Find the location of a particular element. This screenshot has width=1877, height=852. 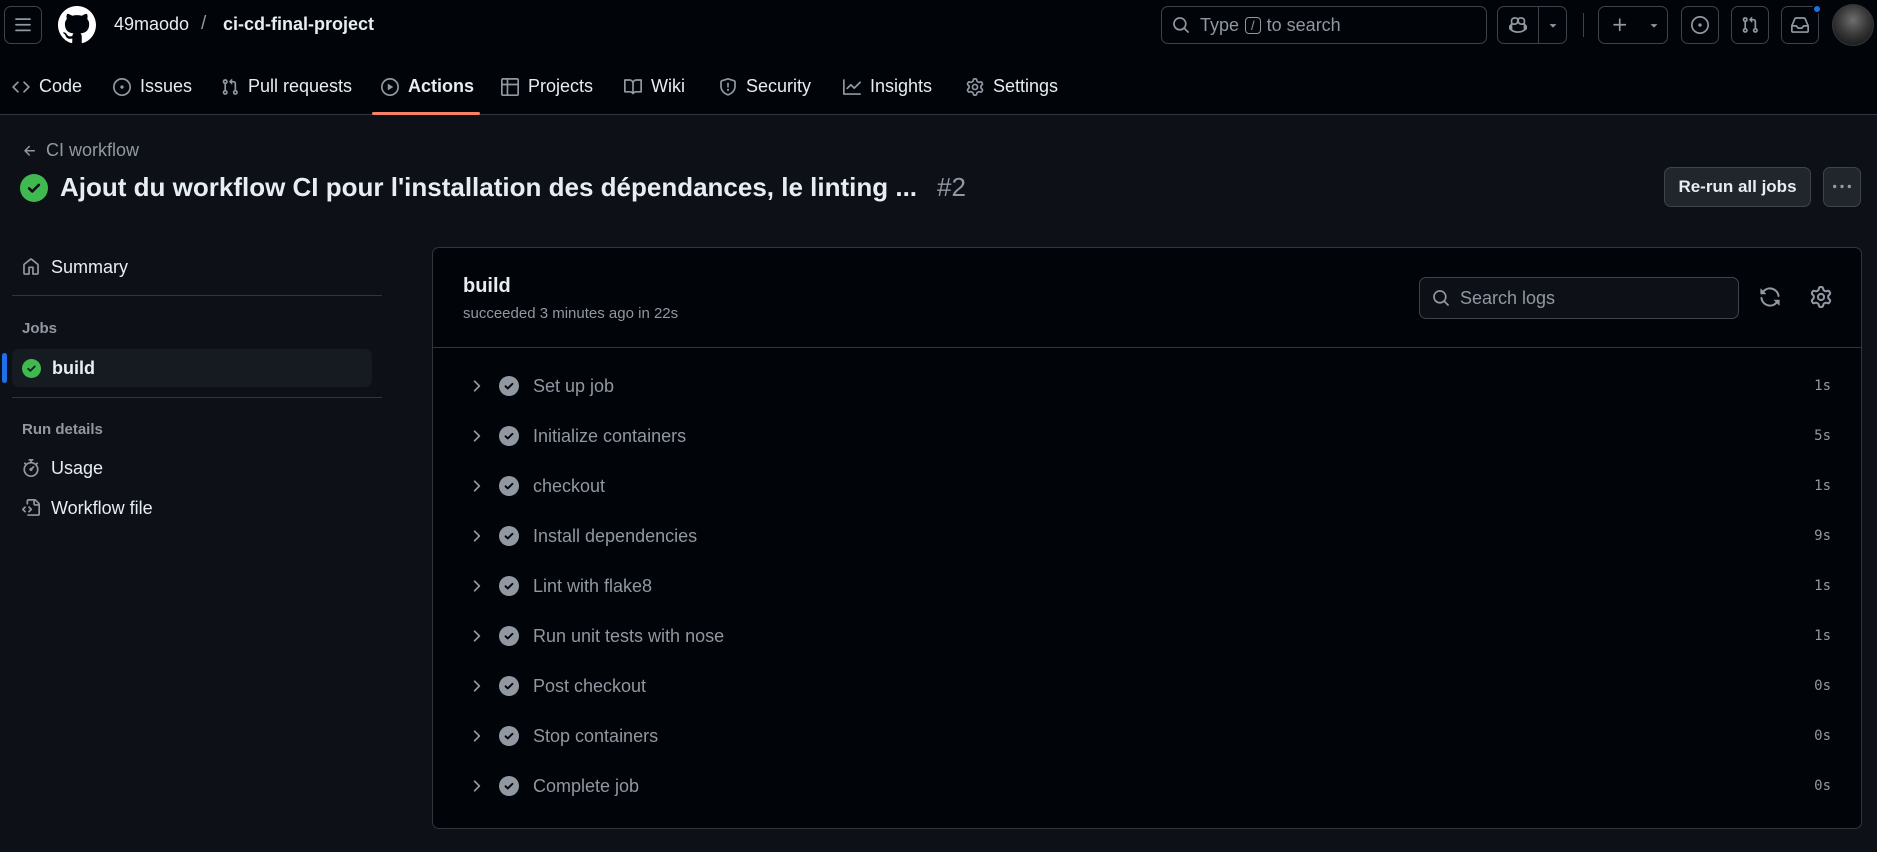

copilot-icon is located at coordinates (1518, 25).